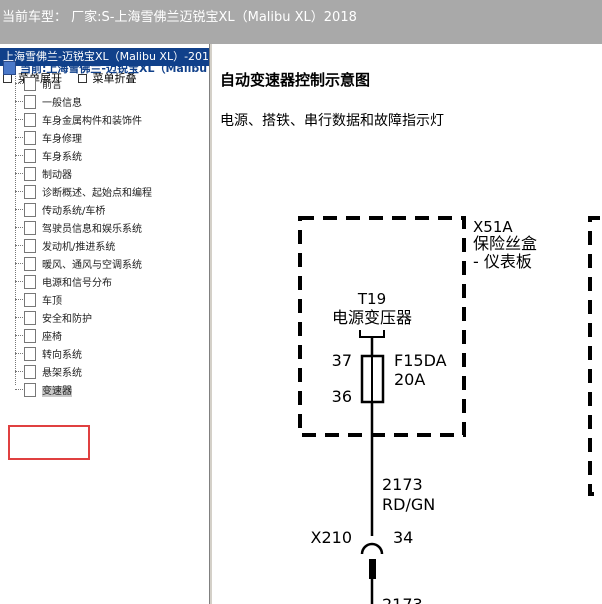  What do you see at coordinates (372, 334) in the screenshot?
I see `transformer-symbol` at bounding box center [372, 334].